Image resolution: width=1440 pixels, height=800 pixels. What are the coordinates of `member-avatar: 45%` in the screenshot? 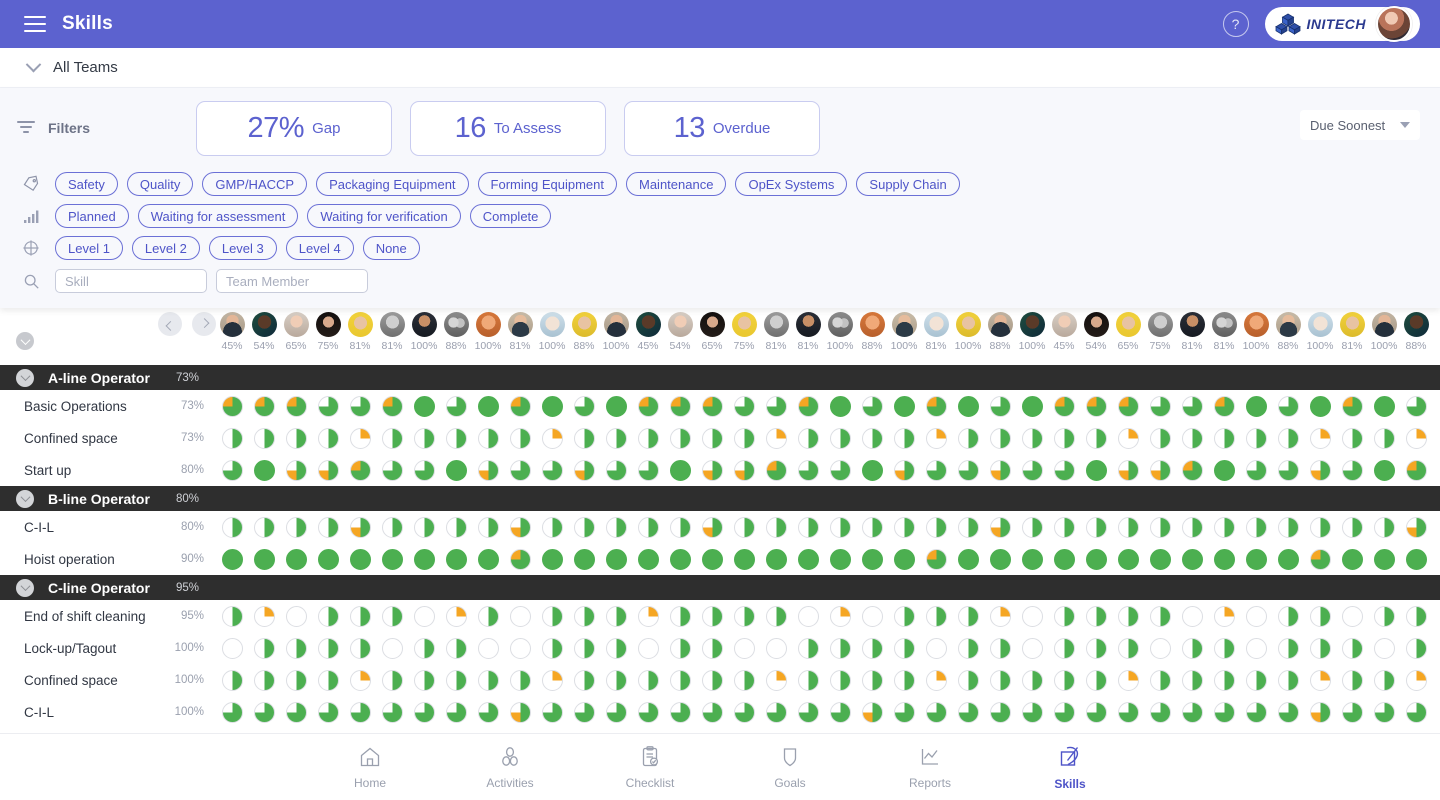 It's located at (1064, 332).